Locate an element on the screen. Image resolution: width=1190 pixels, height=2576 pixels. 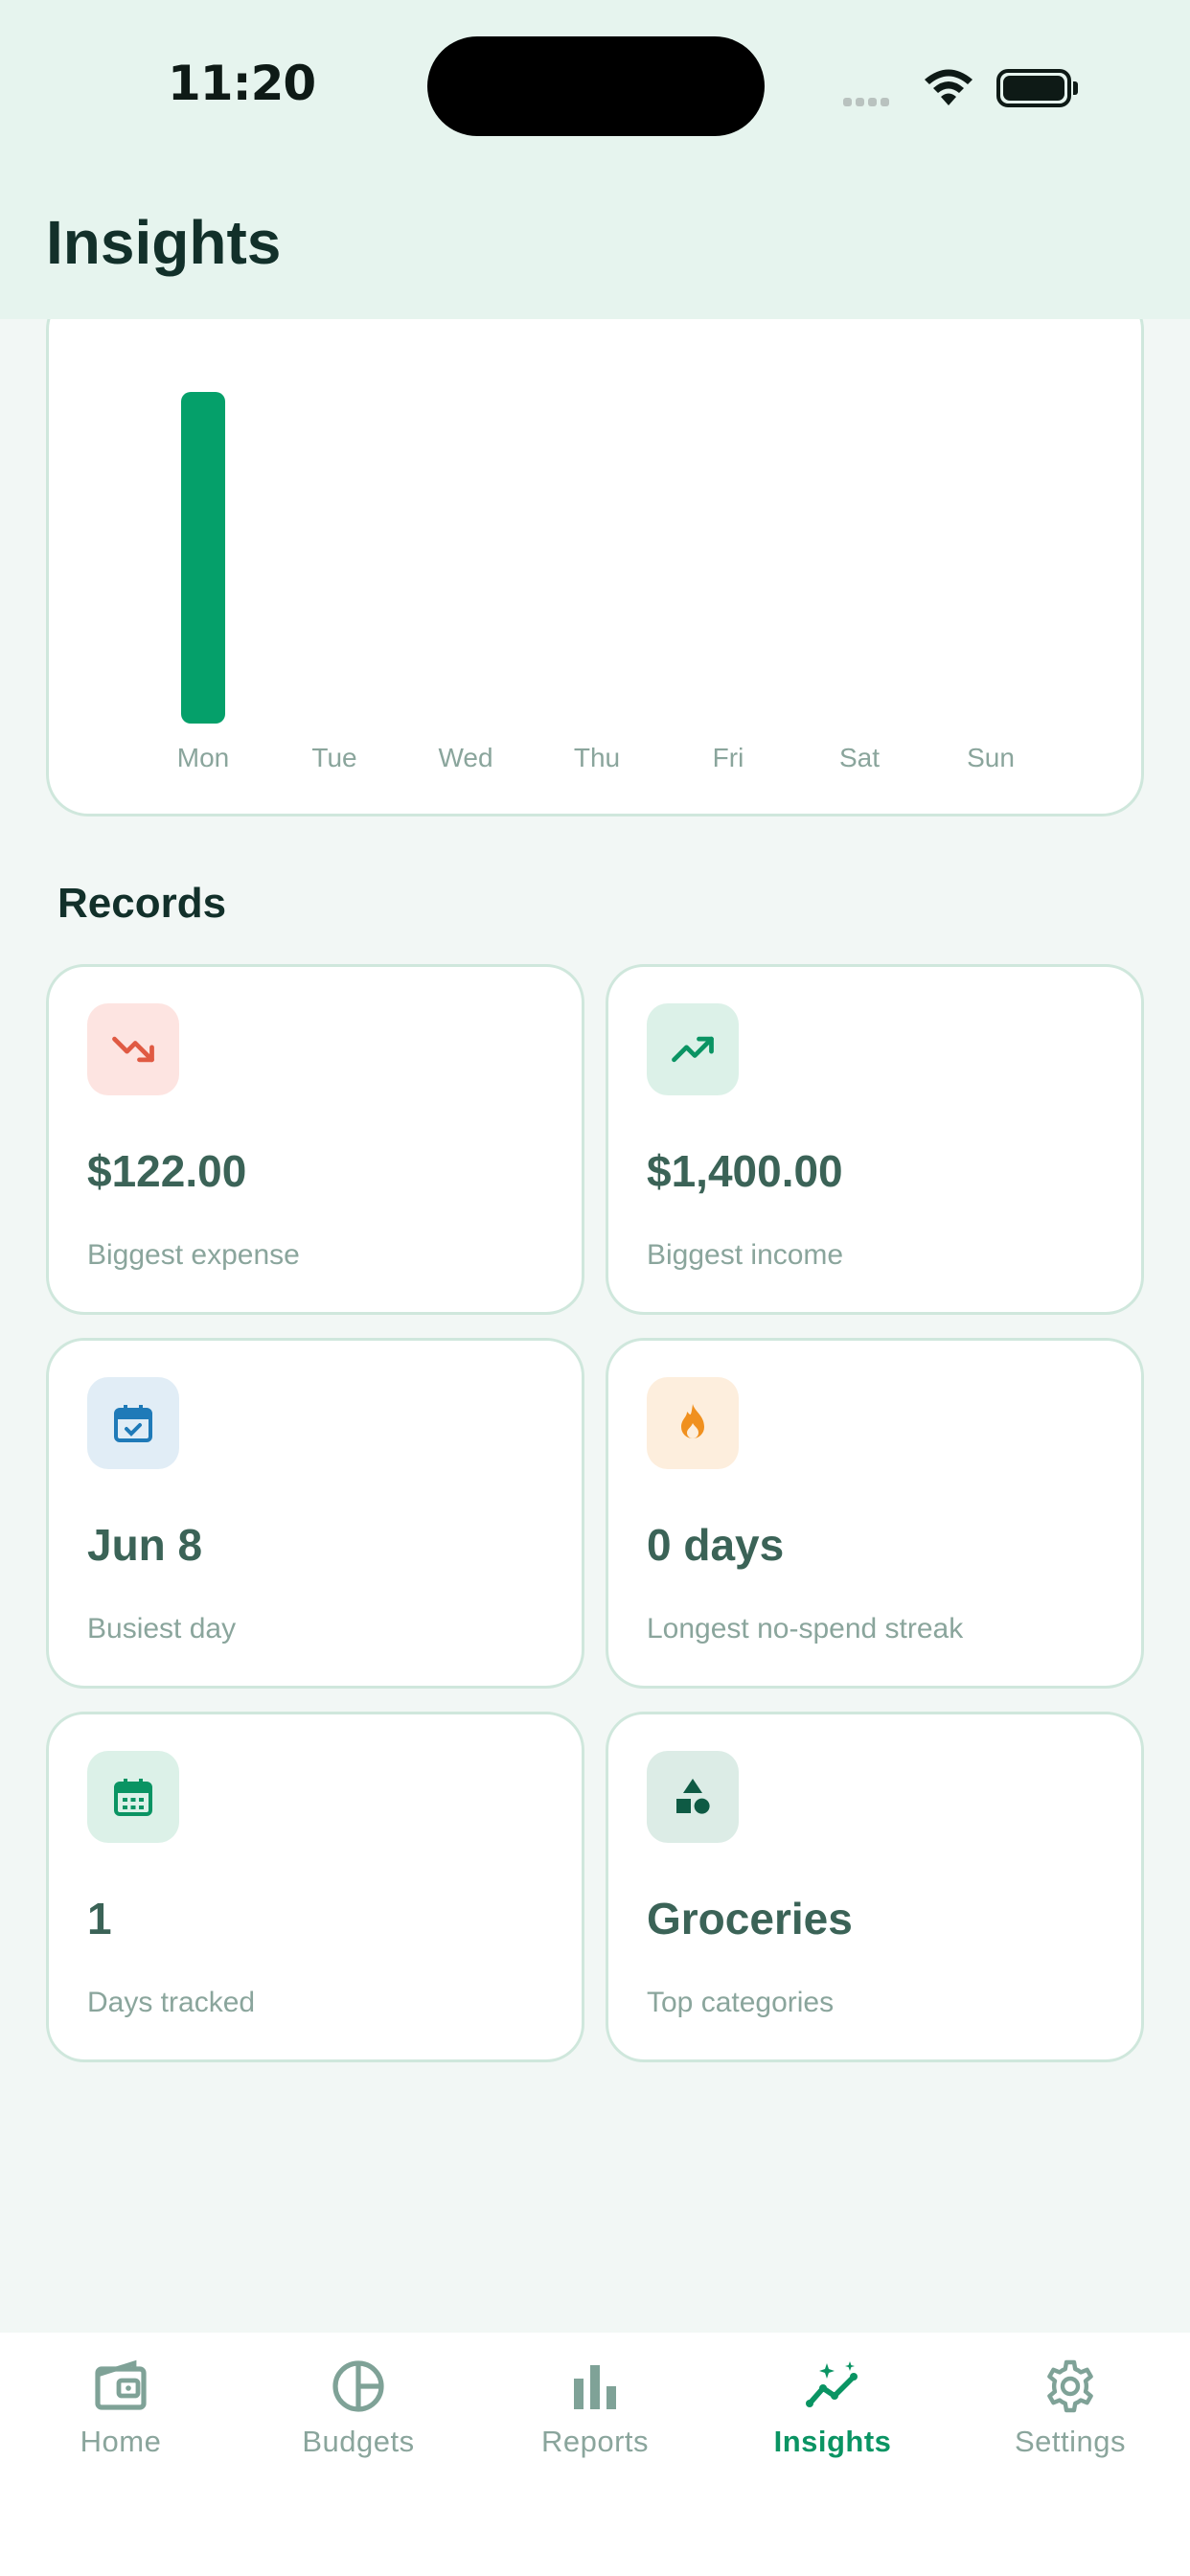
dynamic-island is located at coordinates (596, 86).